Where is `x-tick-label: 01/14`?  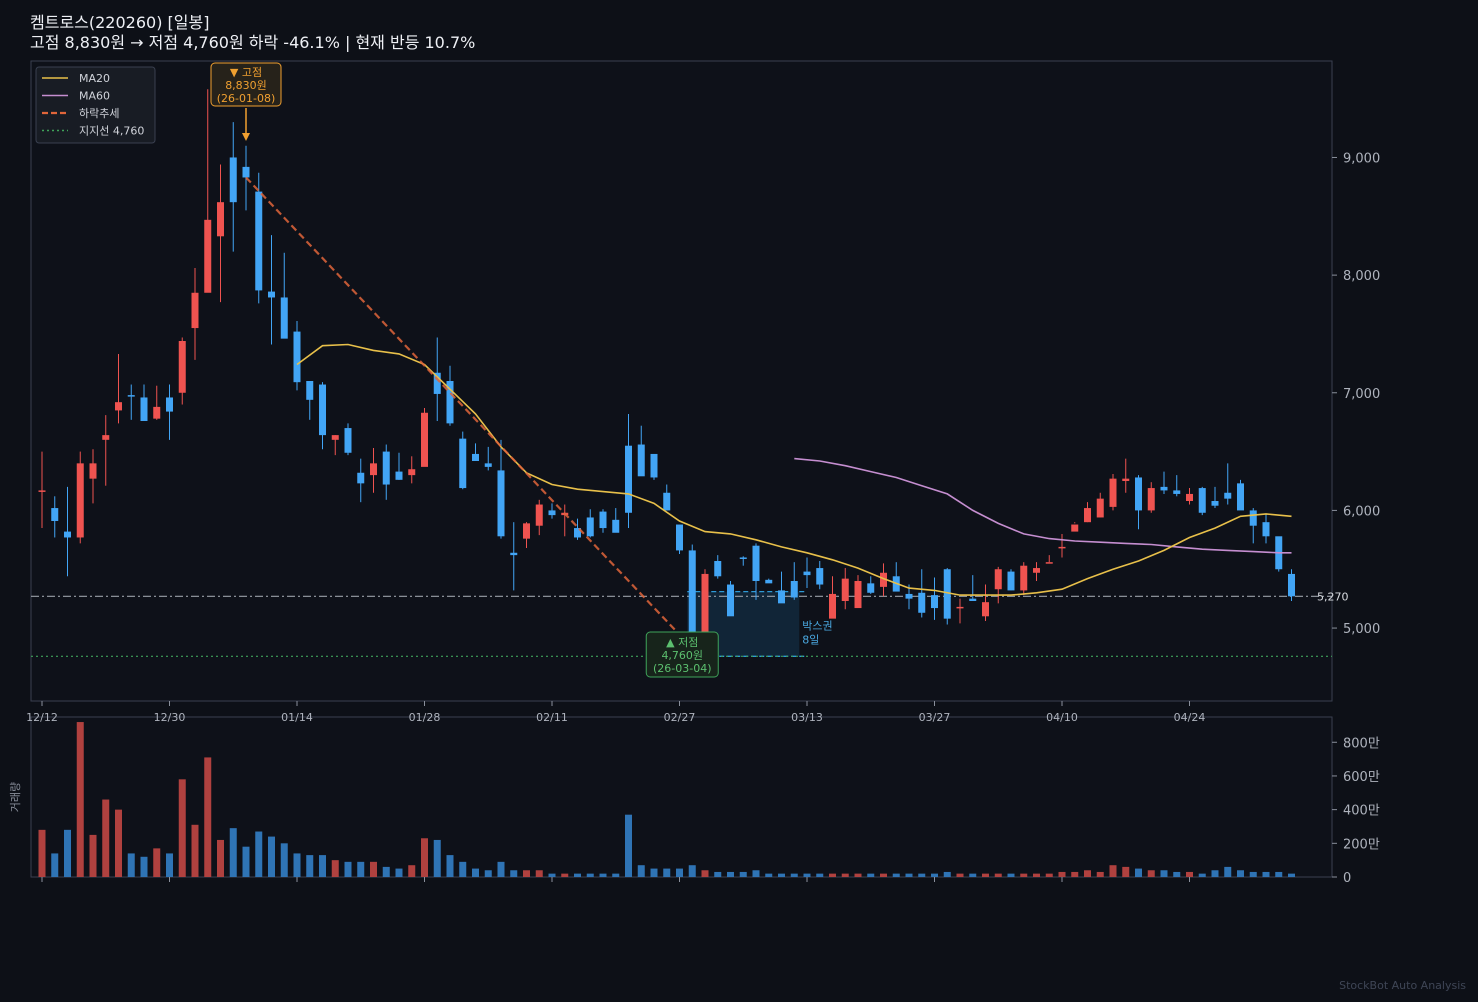 x-tick-label: 01/14 is located at coordinates (297, 717).